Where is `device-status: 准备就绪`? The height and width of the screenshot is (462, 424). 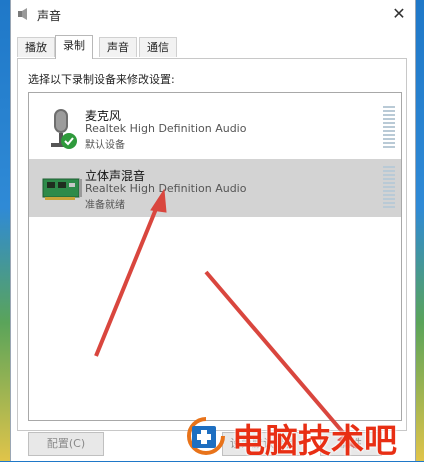
device-status: 准备就绪 is located at coordinates (105, 205).